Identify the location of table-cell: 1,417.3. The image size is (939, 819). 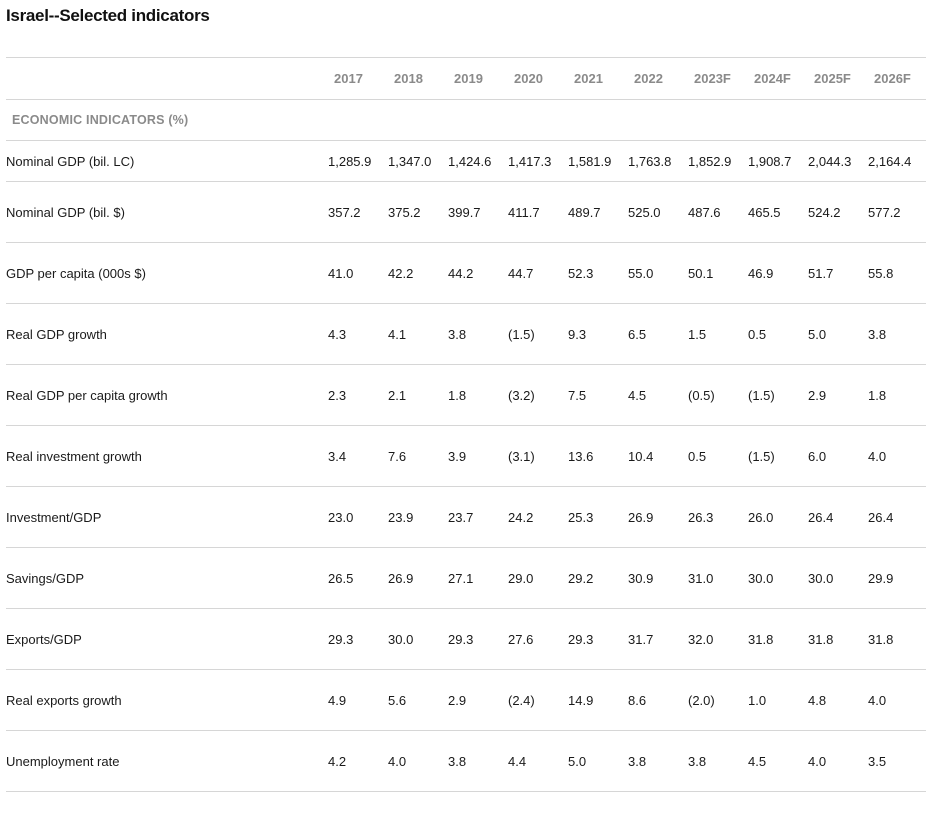
(538, 161).